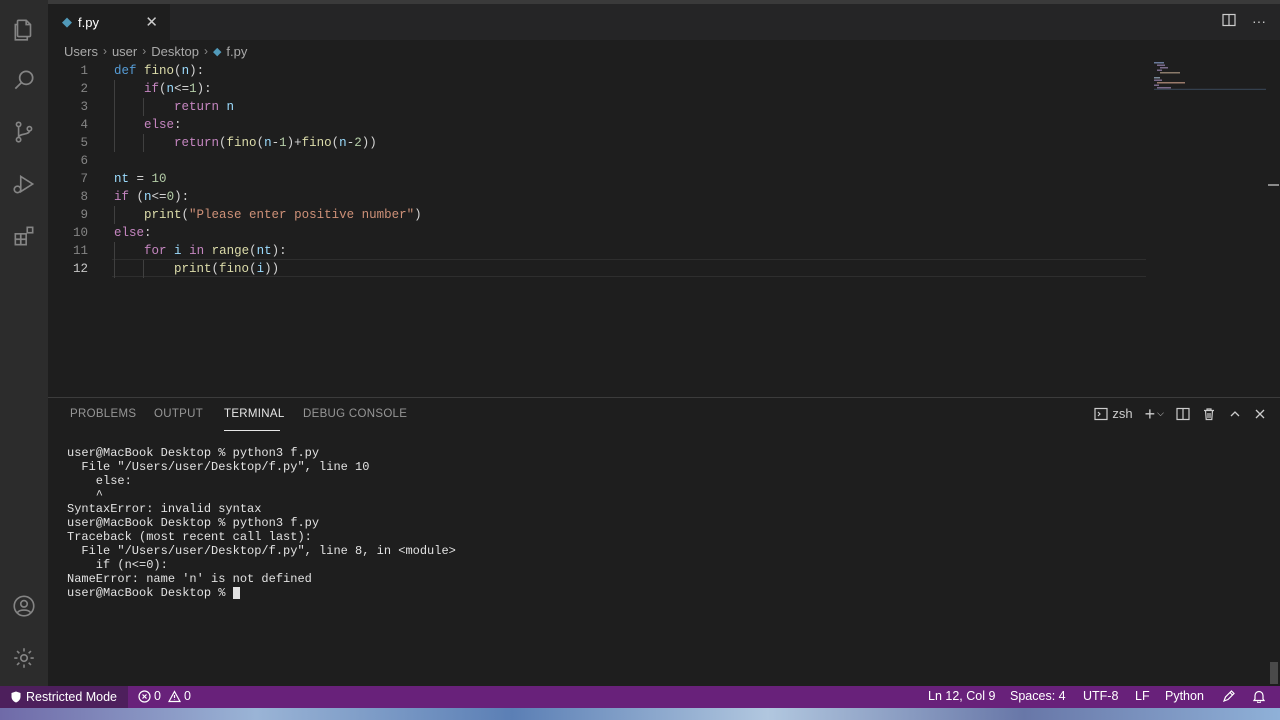 Image resolution: width=1280 pixels, height=720 pixels. Describe the element at coordinates (1122, 413) in the screenshot. I see `shell-name: zsh` at that location.